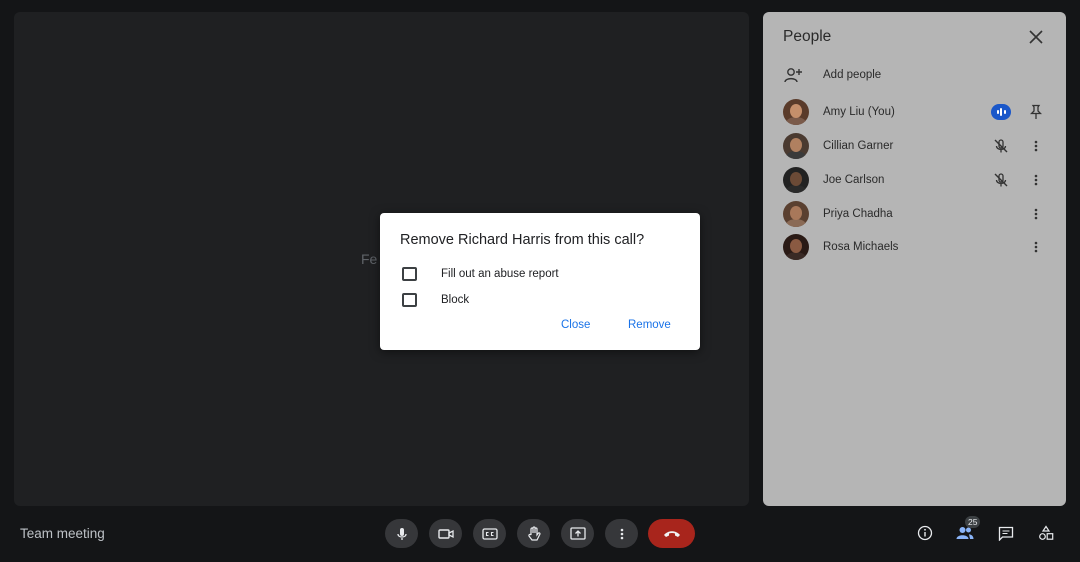  I want to click on activities-button, so click(1046, 533).